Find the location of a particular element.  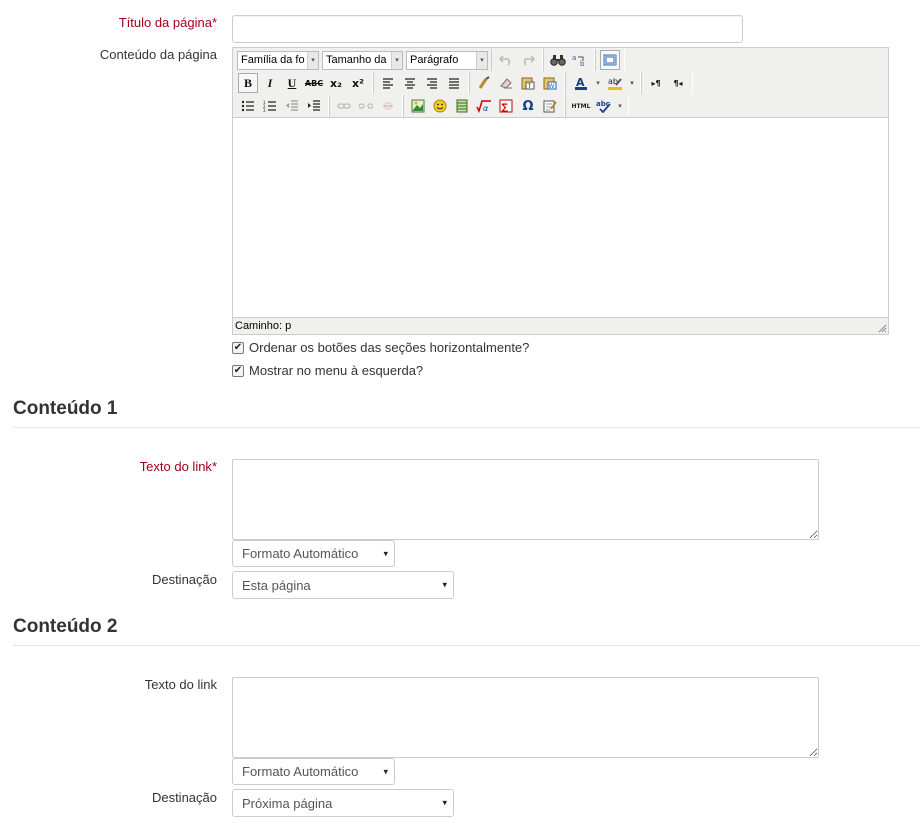

spellcheck-icon: abc is located at coordinates (604, 106).